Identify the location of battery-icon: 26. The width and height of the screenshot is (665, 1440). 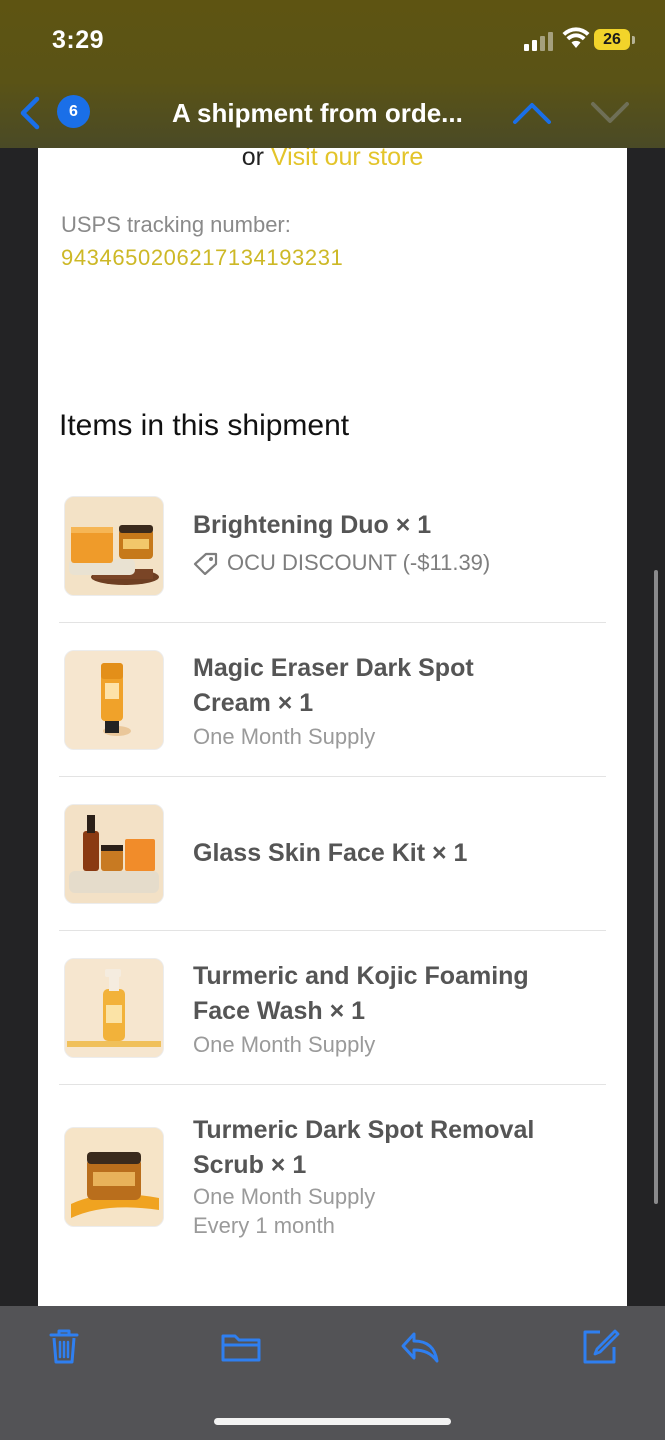
(615, 40).